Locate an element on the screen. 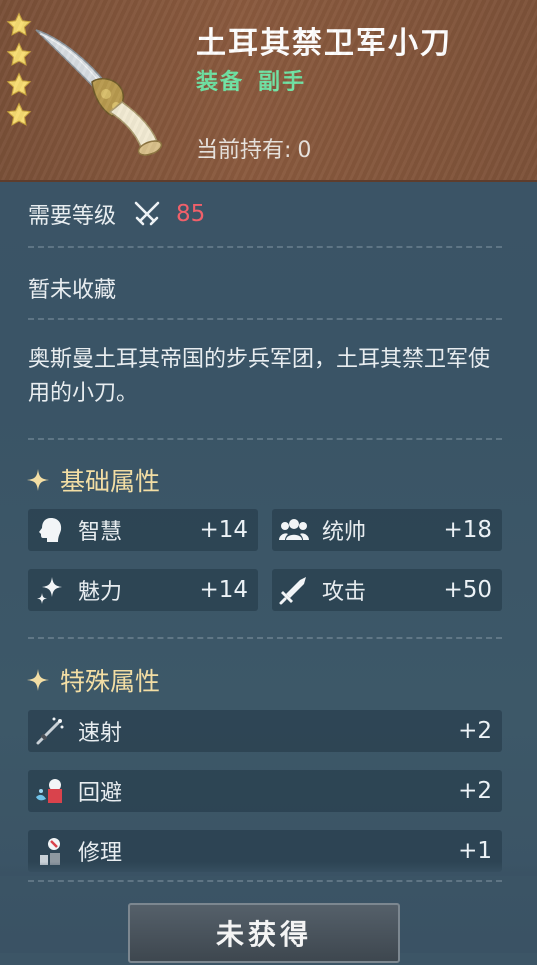 This screenshot has width=537, height=965. dodge-icon is located at coordinates (49, 791).